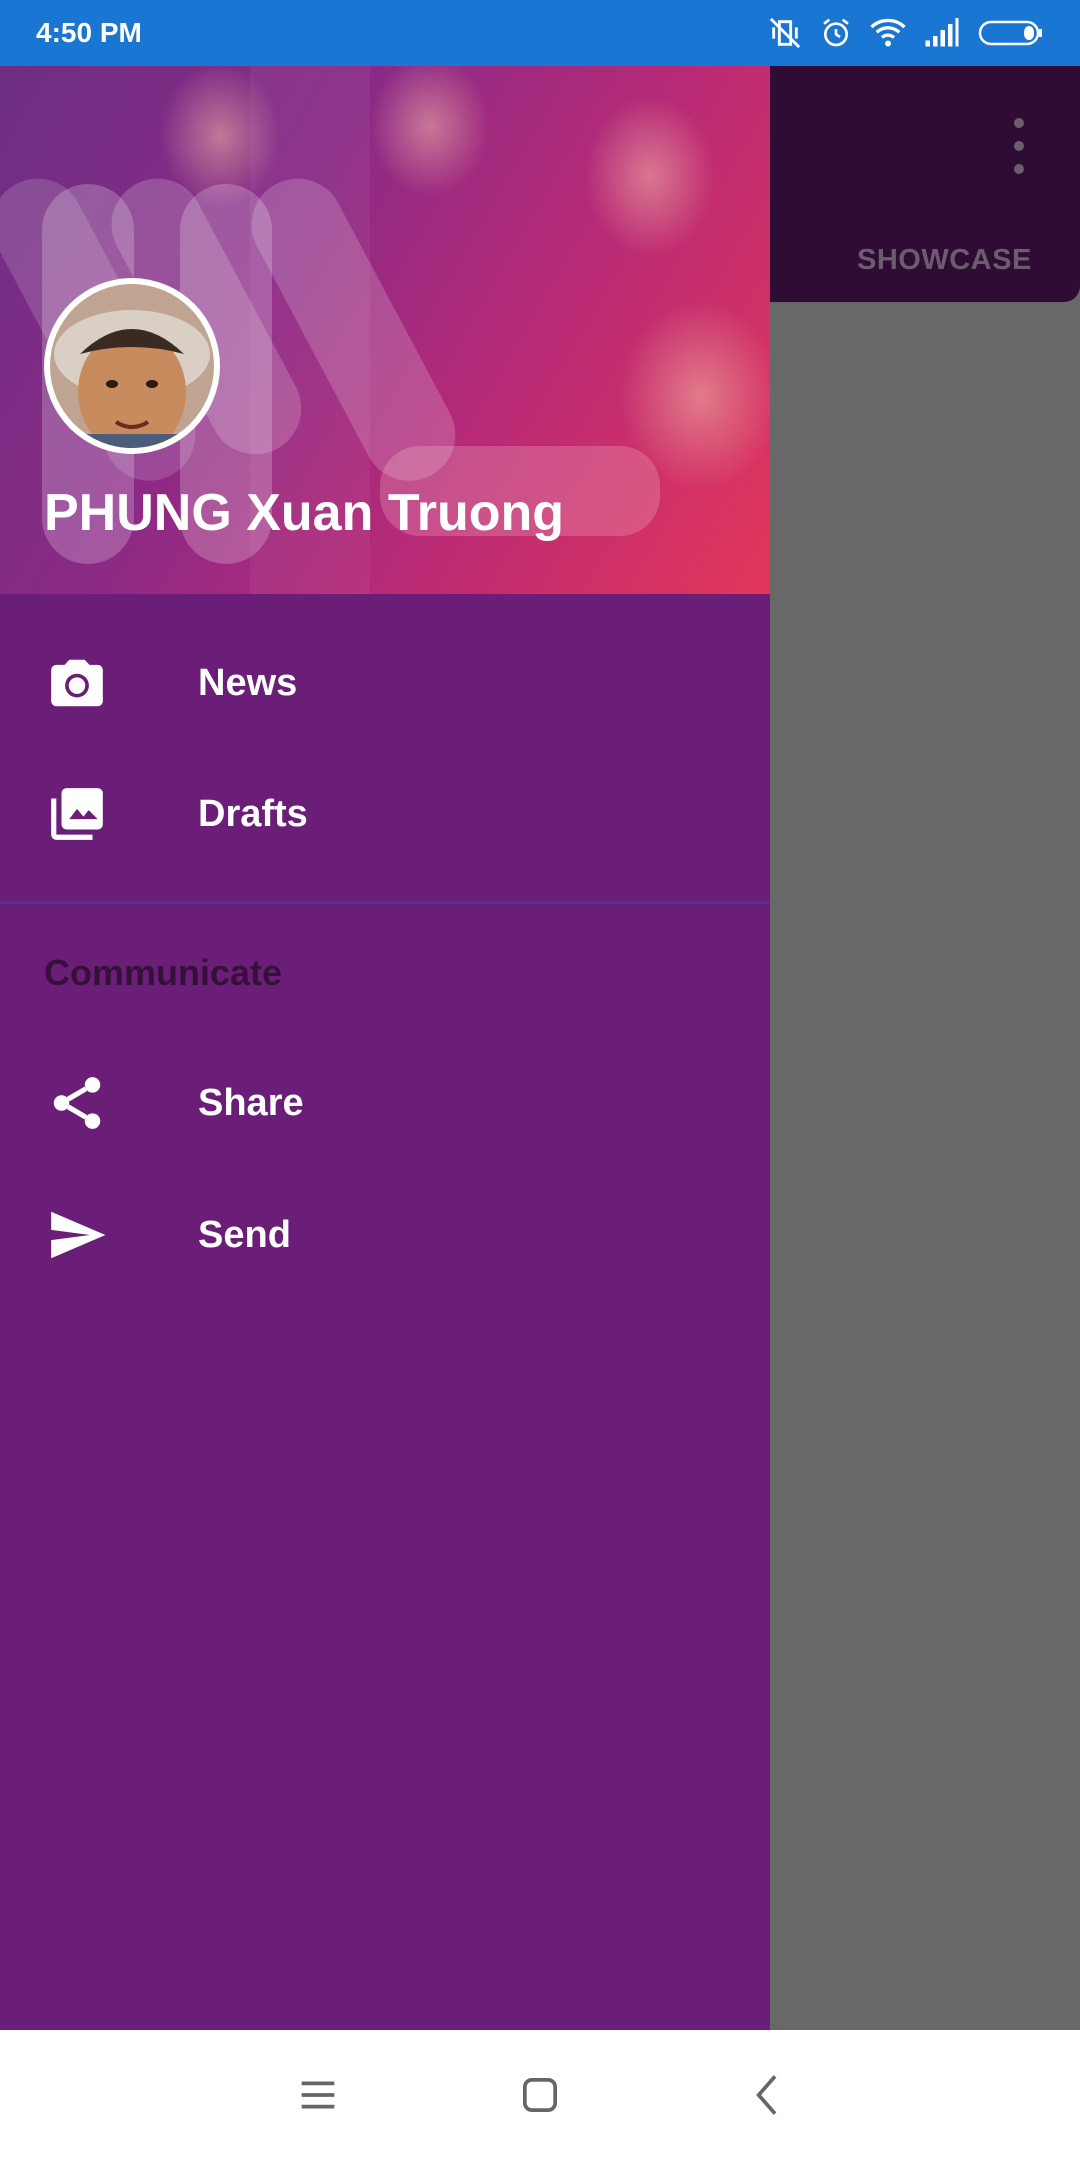 The height and width of the screenshot is (2160, 1080). I want to click on avatar, so click(132, 366).